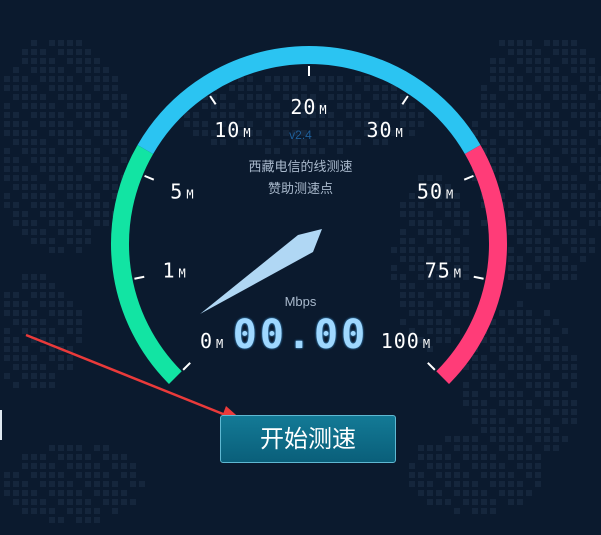  What do you see at coordinates (308, 439) in the screenshot?
I see `start-test-button: 开始测速` at bounding box center [308, 439].